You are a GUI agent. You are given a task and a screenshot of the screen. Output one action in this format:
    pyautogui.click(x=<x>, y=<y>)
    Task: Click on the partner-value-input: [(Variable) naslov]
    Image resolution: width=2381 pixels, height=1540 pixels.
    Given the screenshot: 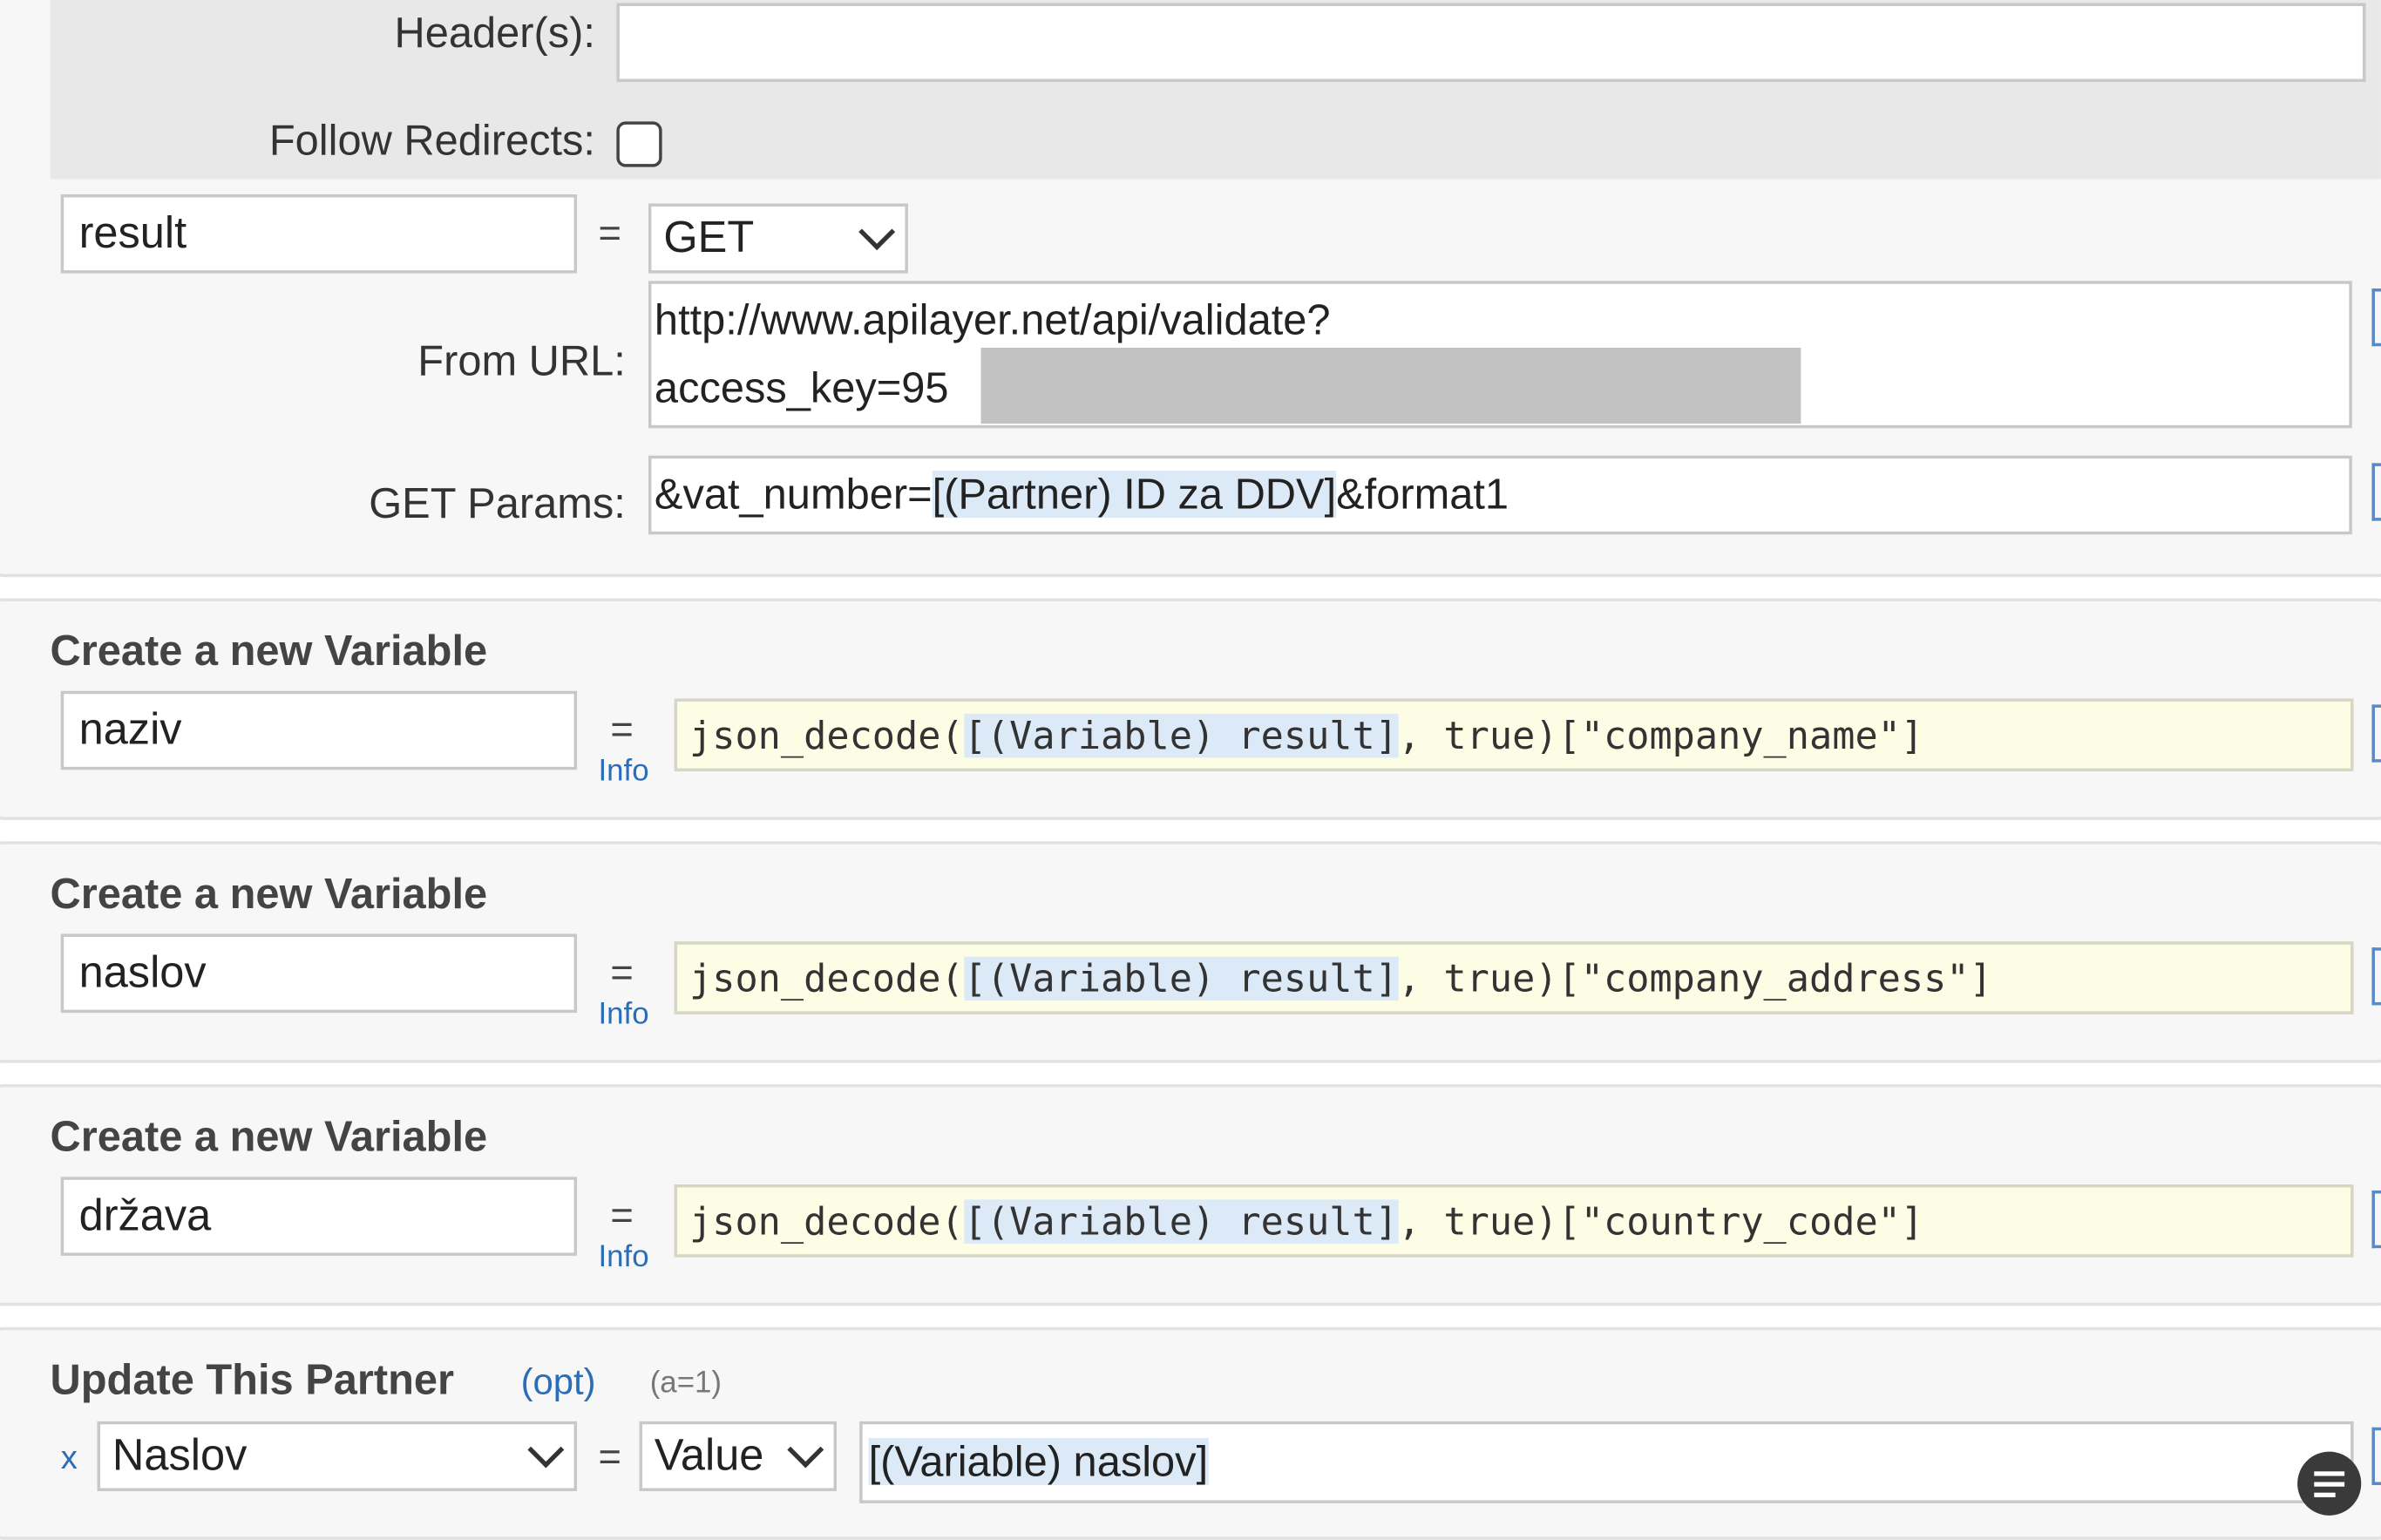 What is the action you would take?
    pyautogui.click(x=1606, y=1462)
    